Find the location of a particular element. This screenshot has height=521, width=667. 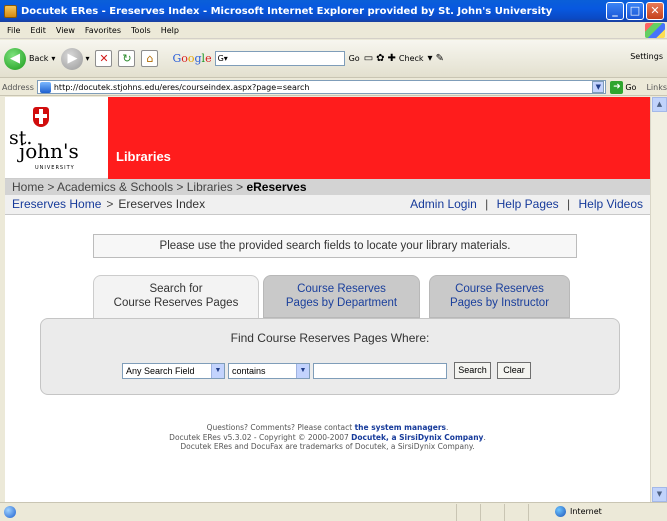

google-logo: Google is located at coordinates (192, 58).